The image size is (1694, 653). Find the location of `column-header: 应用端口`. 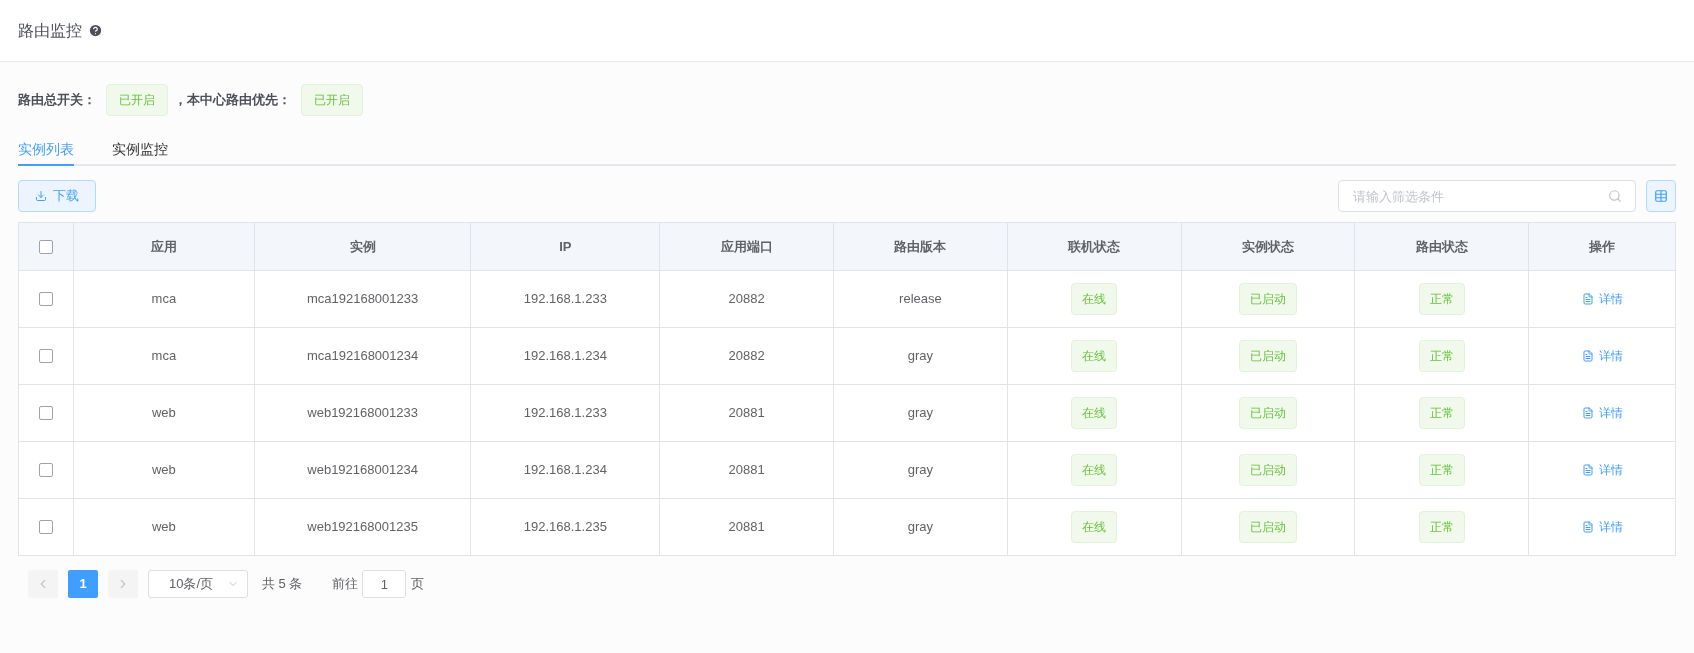

column-header: 应用端口 is located at coordinates (746, 246).